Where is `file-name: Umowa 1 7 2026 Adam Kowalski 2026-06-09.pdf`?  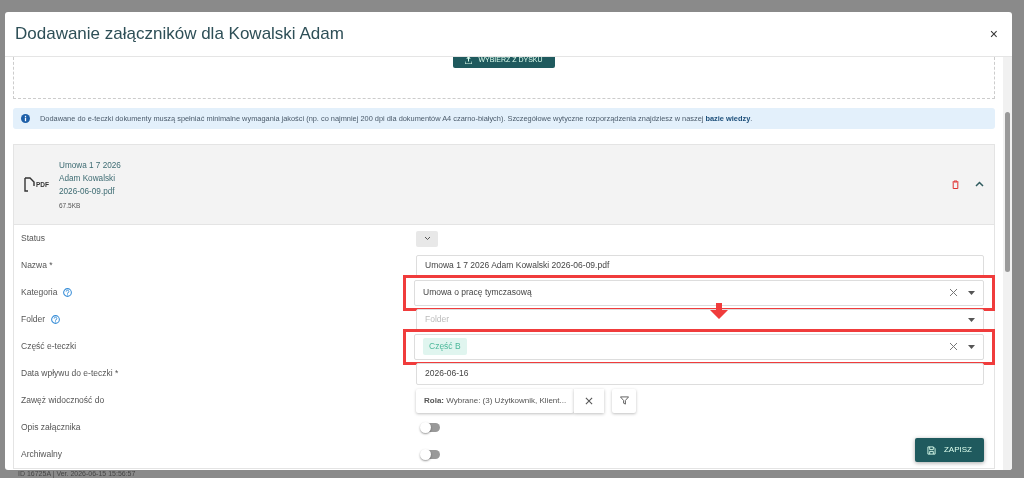 file-name: Umowa 1 7 2026 Adam Kowalski 2026-06-09.pdf is located at coordinates (90, 178).